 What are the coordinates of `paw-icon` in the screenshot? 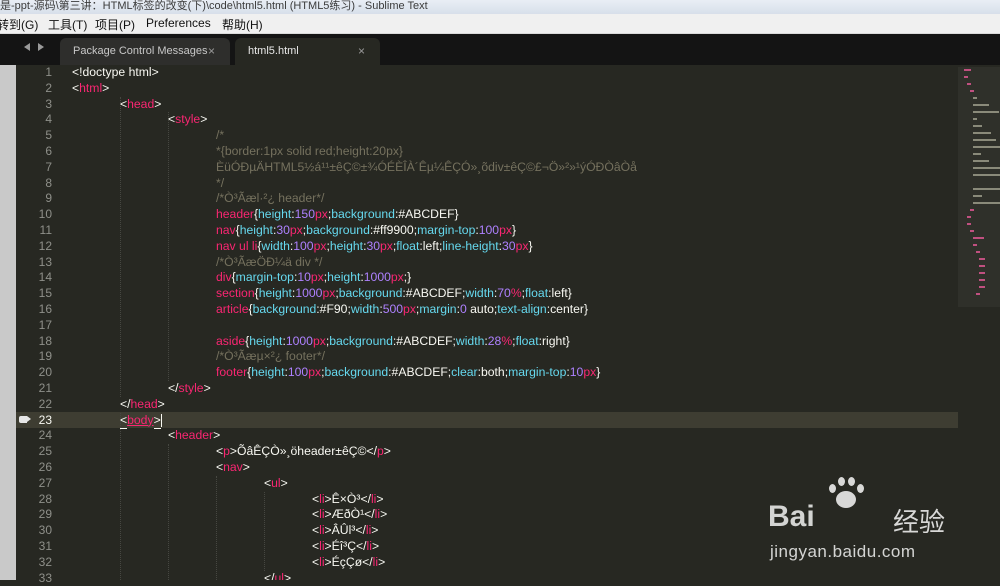 It's located at (845, 493).